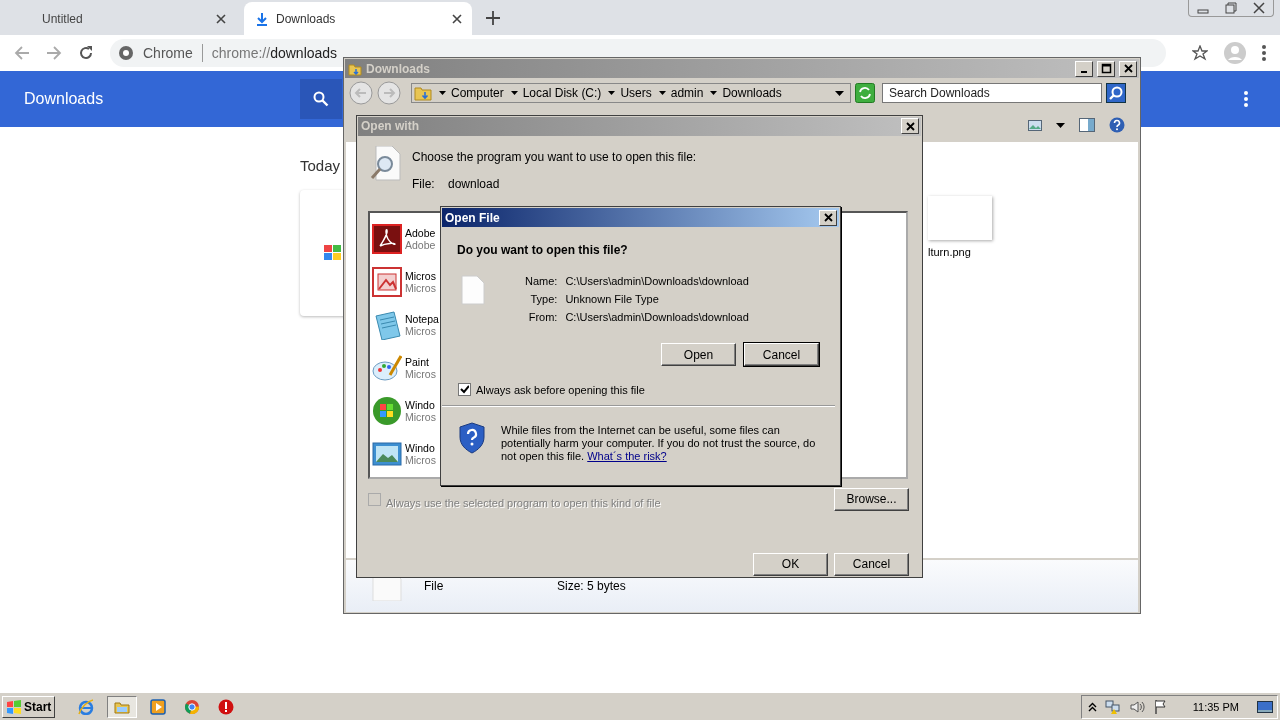 Image resolution: width=1280 pixels, height=720 pixels. What do you see at coordinates (420, 275) in the screenshot?
I see `program-name: Micros` at bounding box center [420, 275].